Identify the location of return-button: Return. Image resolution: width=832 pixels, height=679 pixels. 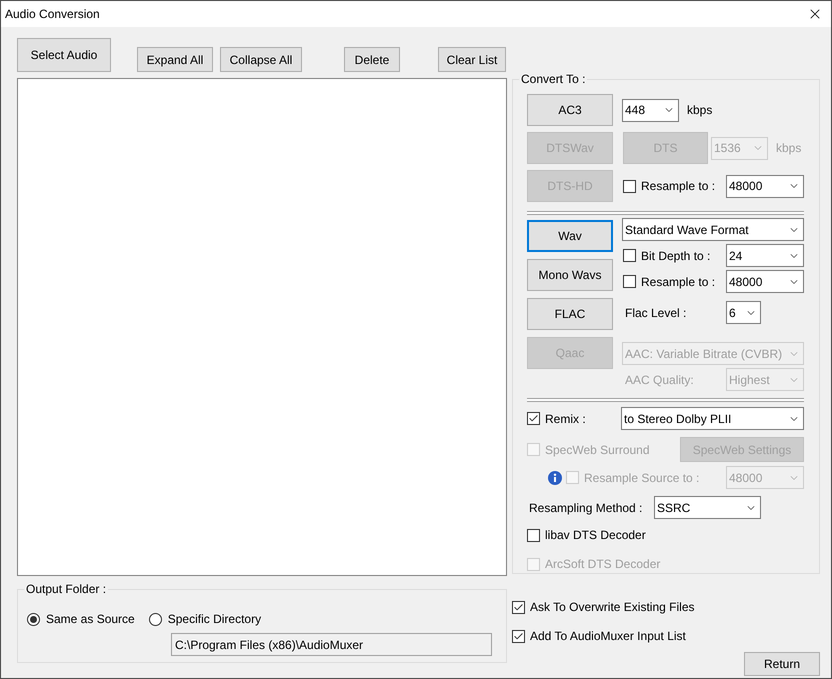
(782, 664).